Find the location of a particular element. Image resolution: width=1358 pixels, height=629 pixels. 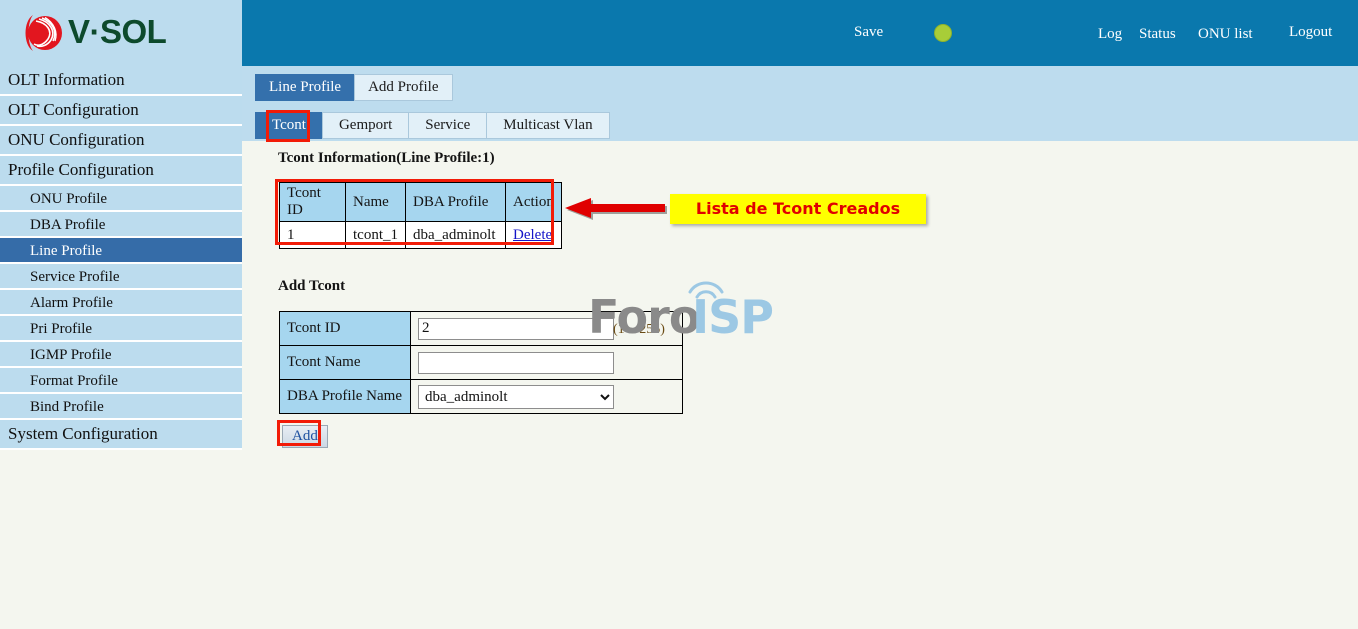

field-dba-profile-name: dba_adminolt is located at coordinates (546, 396).